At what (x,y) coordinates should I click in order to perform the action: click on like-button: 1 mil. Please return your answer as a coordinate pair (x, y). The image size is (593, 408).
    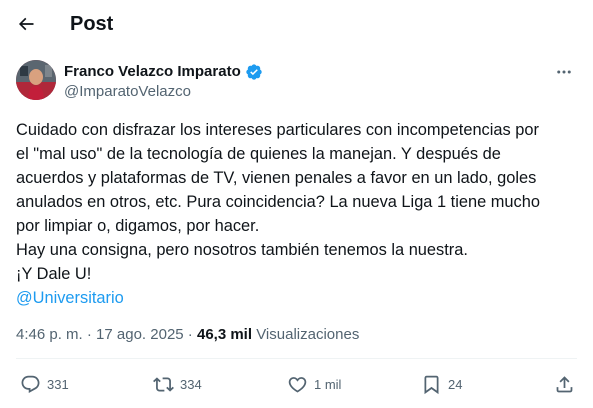
    Looking at the image, I should click on (314, 384).